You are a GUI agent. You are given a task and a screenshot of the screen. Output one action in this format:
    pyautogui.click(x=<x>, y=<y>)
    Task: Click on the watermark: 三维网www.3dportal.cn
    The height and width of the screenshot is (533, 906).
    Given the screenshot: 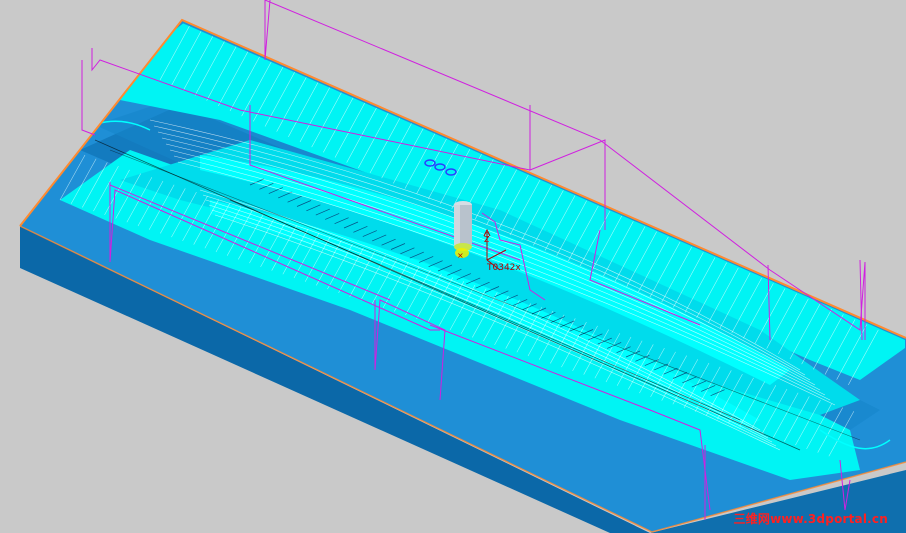 What is the action you would take?
    pyautogui.click(x=810, y=519)
    